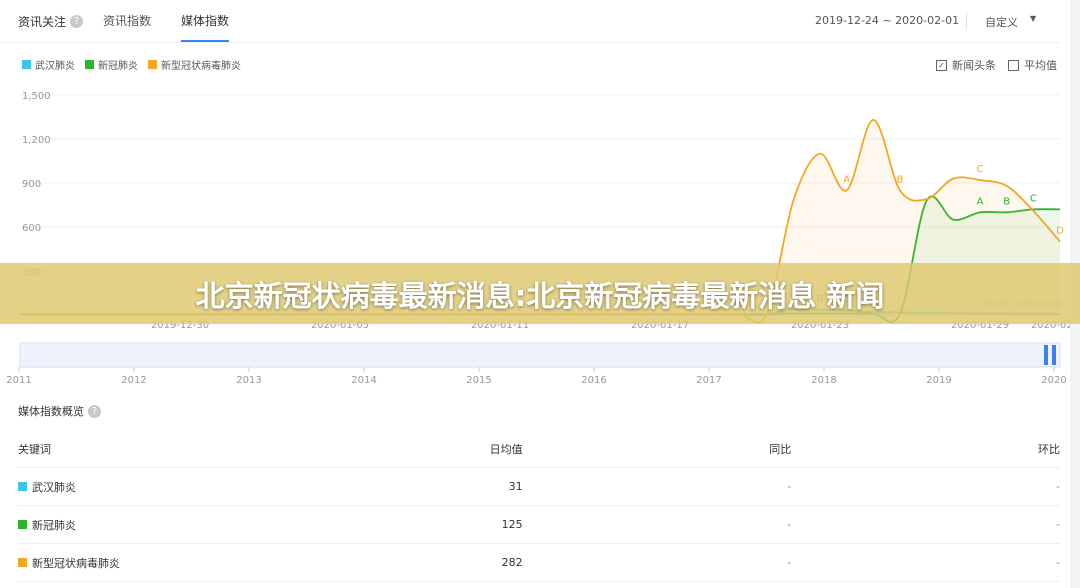 Image resolution: width=1080 pixels, height=588 pixels. Describe the element at coordinates (974, 65) in the screenshot. I see `news-headlines-label: 新闻头条` at that location.